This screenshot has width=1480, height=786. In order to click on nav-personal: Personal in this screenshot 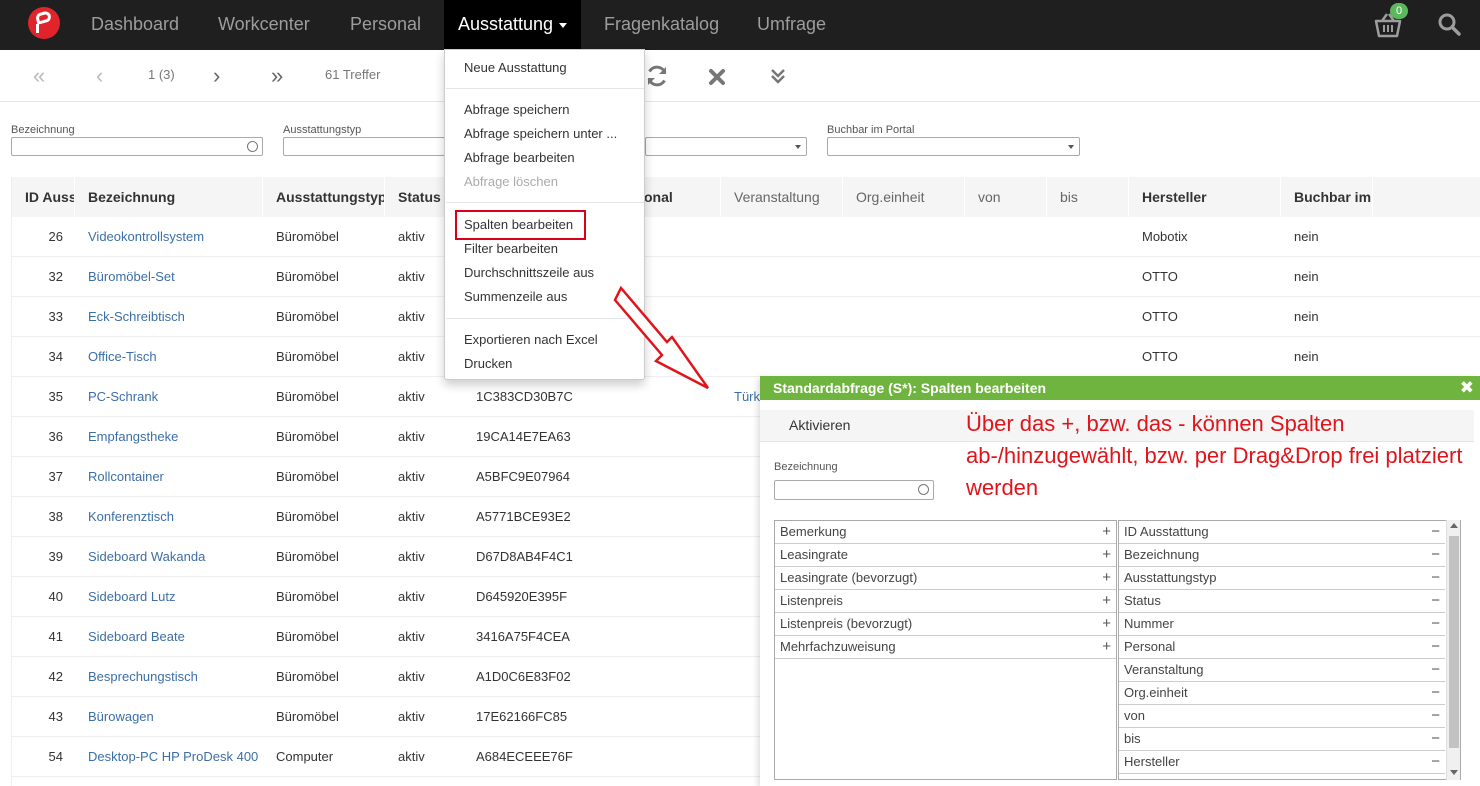, I will do `click(385, 25)`.